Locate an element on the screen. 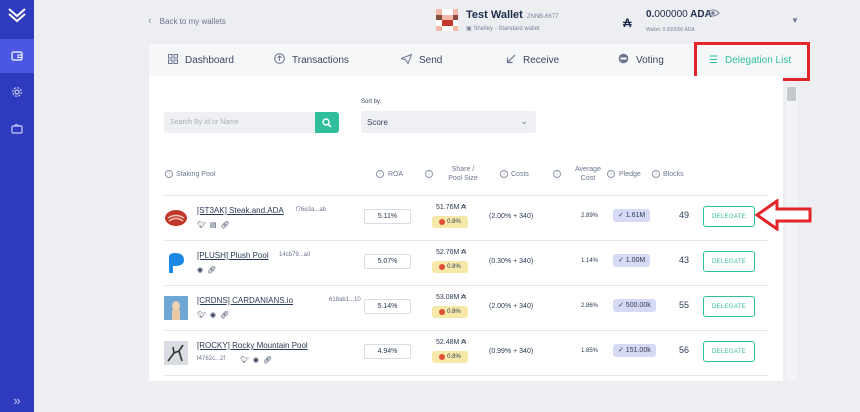 This screenshot has width=860, height=412. wallet-avatar is located at coordinates (447, 20).